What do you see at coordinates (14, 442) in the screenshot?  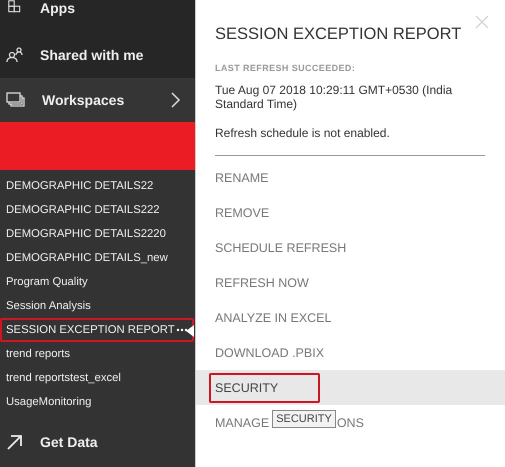 I see `arrow-icon` at bounding box center [14, 442].